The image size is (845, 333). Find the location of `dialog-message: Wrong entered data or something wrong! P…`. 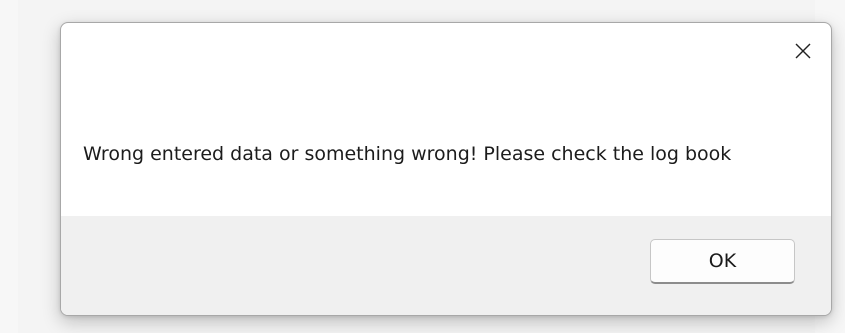

dialog-message: Wrong entered data or something wrong! P… is located at coordinates (407, 154).